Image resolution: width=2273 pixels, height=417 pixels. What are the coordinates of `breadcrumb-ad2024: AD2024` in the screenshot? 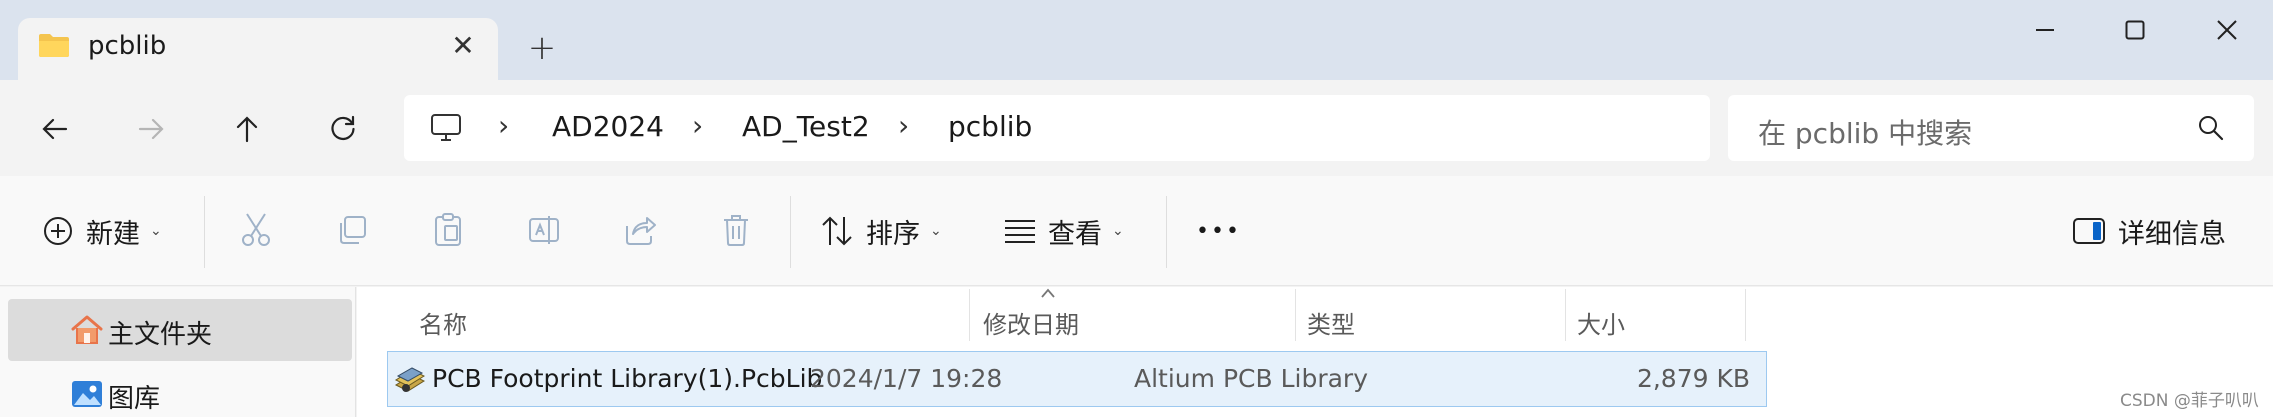 It's located at (608, 126).